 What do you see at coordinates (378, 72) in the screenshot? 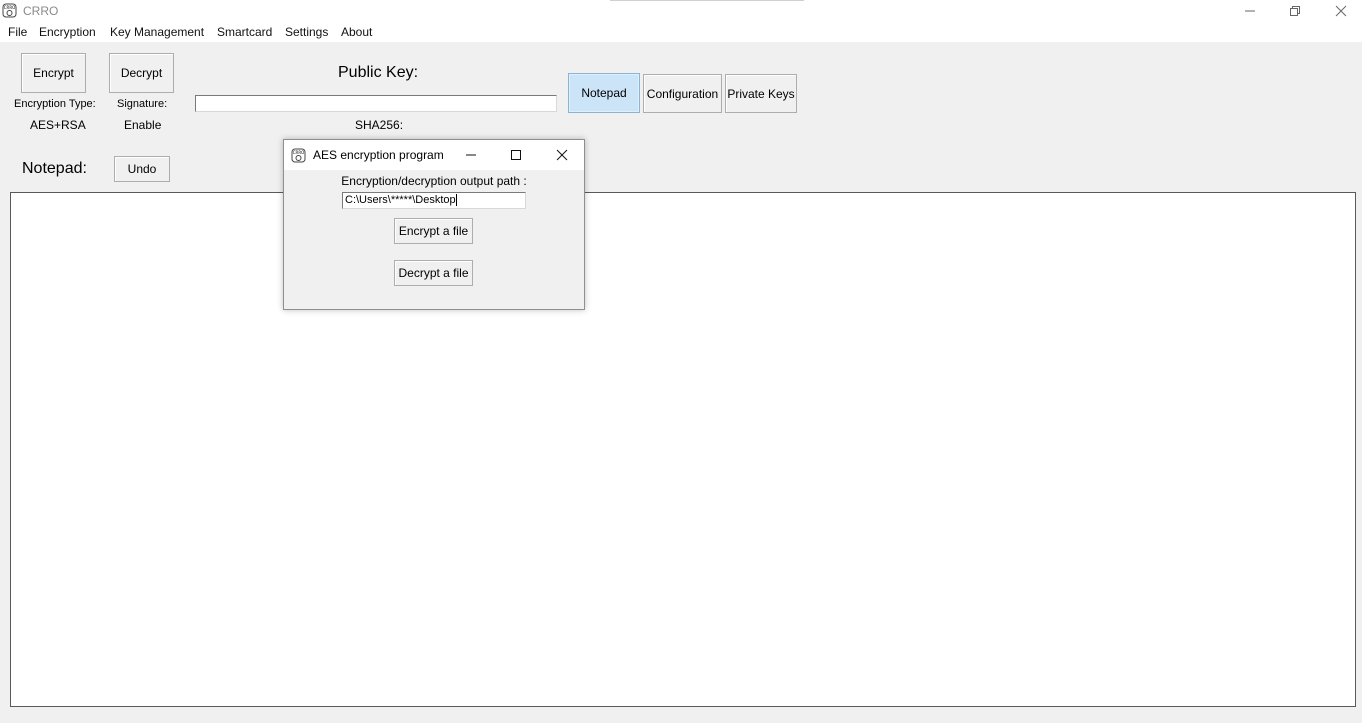
I see `public-key-label: Public Key:` at bounding box center [378, 72].